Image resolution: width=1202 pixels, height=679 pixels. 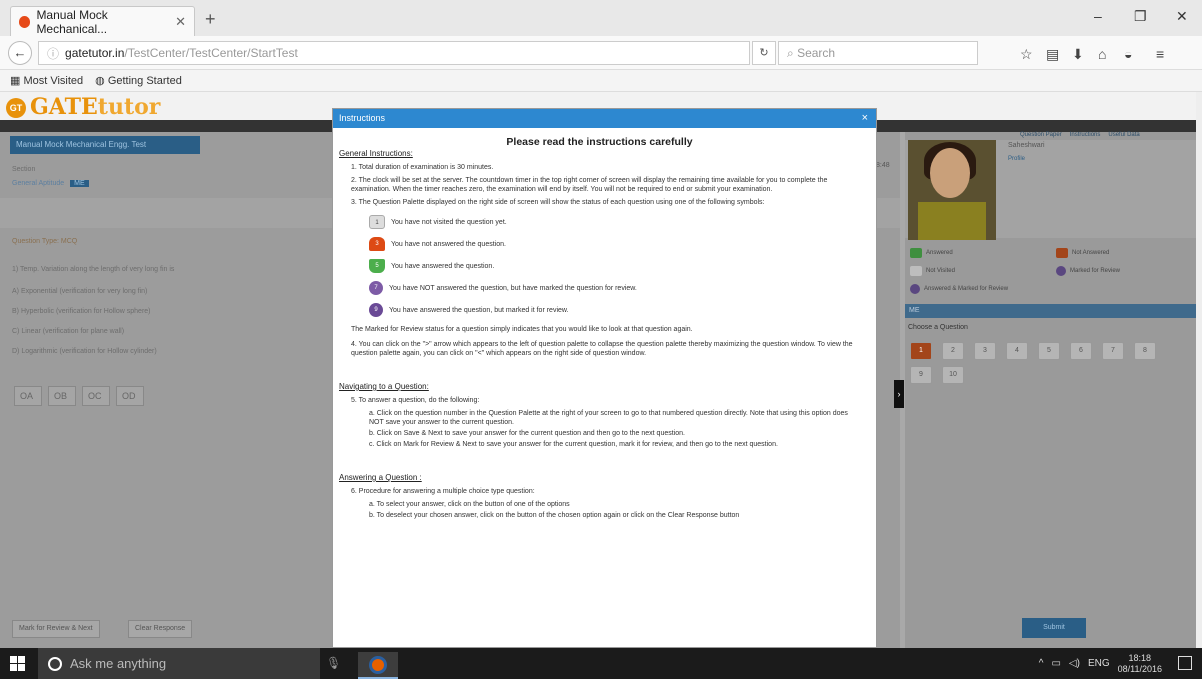 I want to click on instructions-link: Instructions, so click(x=1085, y=135).